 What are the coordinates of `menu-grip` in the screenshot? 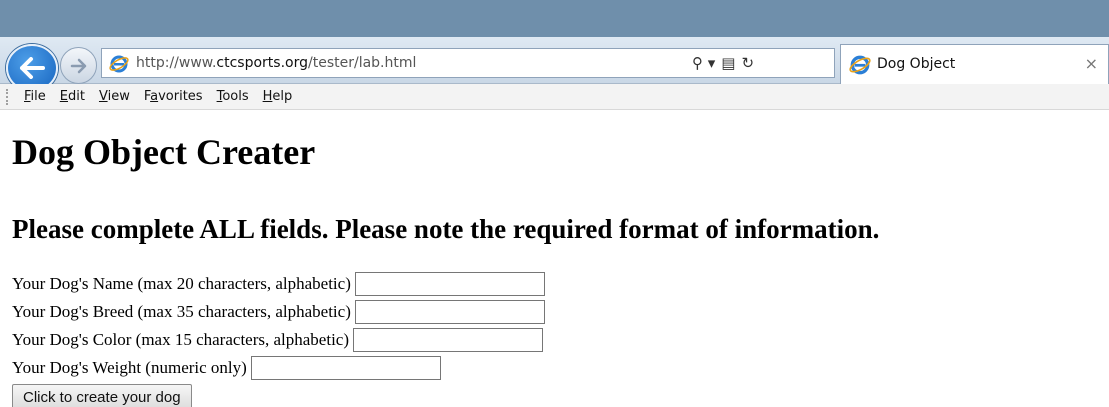 It's located at (8, 96).